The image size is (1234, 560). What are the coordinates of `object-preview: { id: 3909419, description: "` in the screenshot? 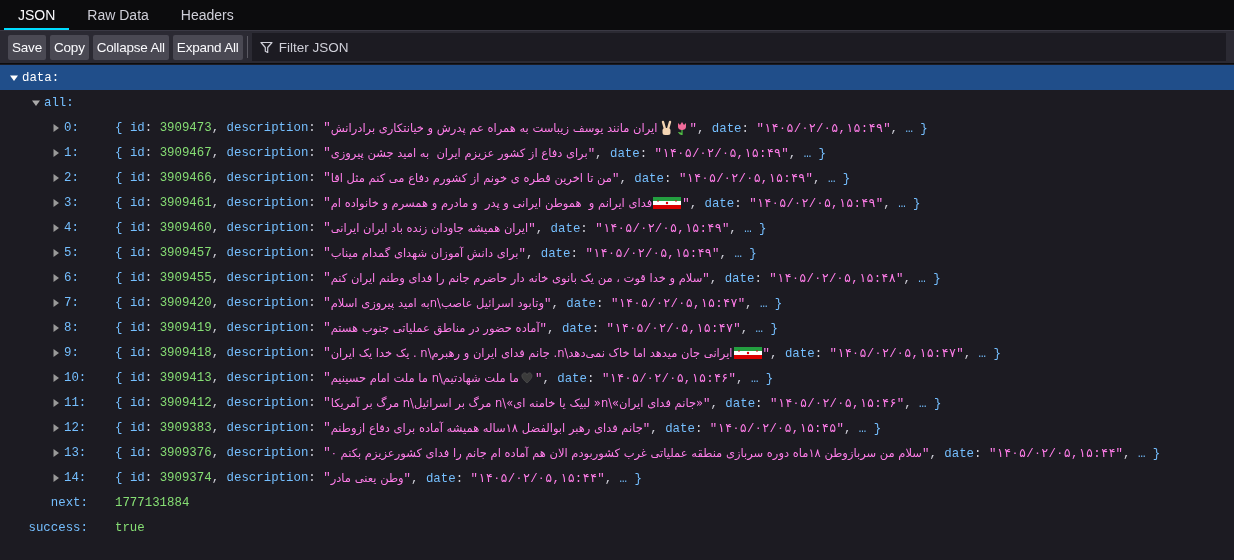 It's located at (223, 327).